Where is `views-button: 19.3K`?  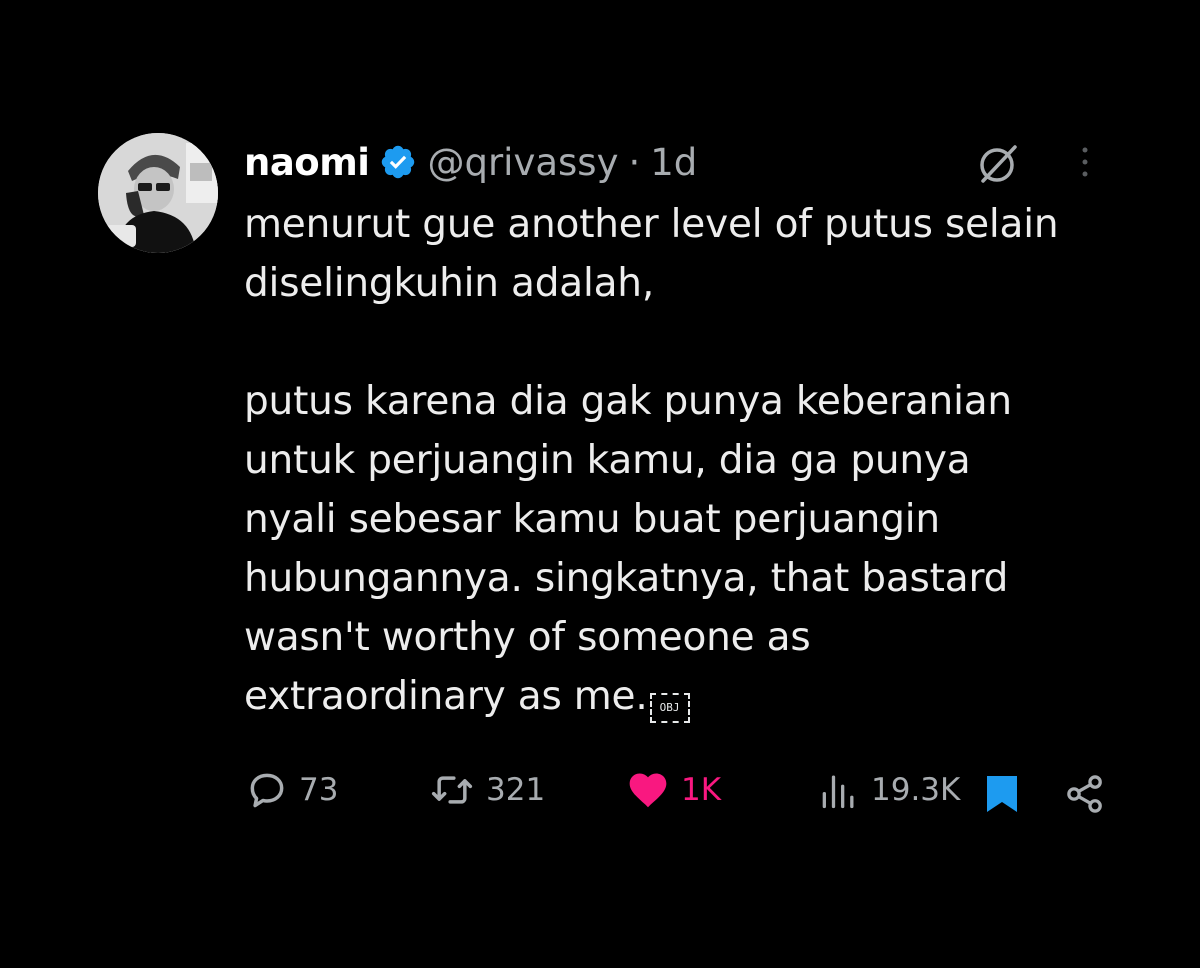
views-button: 19.3K is located at coordinates (888, 790).